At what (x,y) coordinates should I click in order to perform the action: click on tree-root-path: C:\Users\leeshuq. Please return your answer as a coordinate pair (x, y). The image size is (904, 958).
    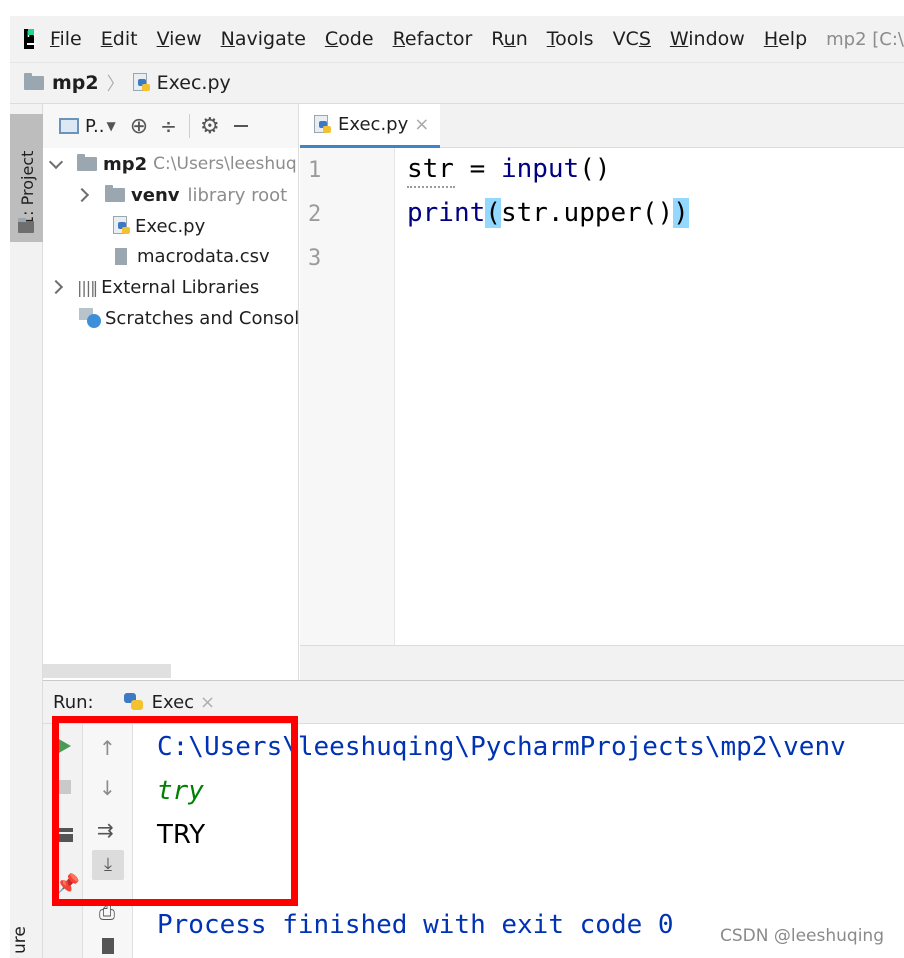
    Looking at the image, I should click on (225, 164).